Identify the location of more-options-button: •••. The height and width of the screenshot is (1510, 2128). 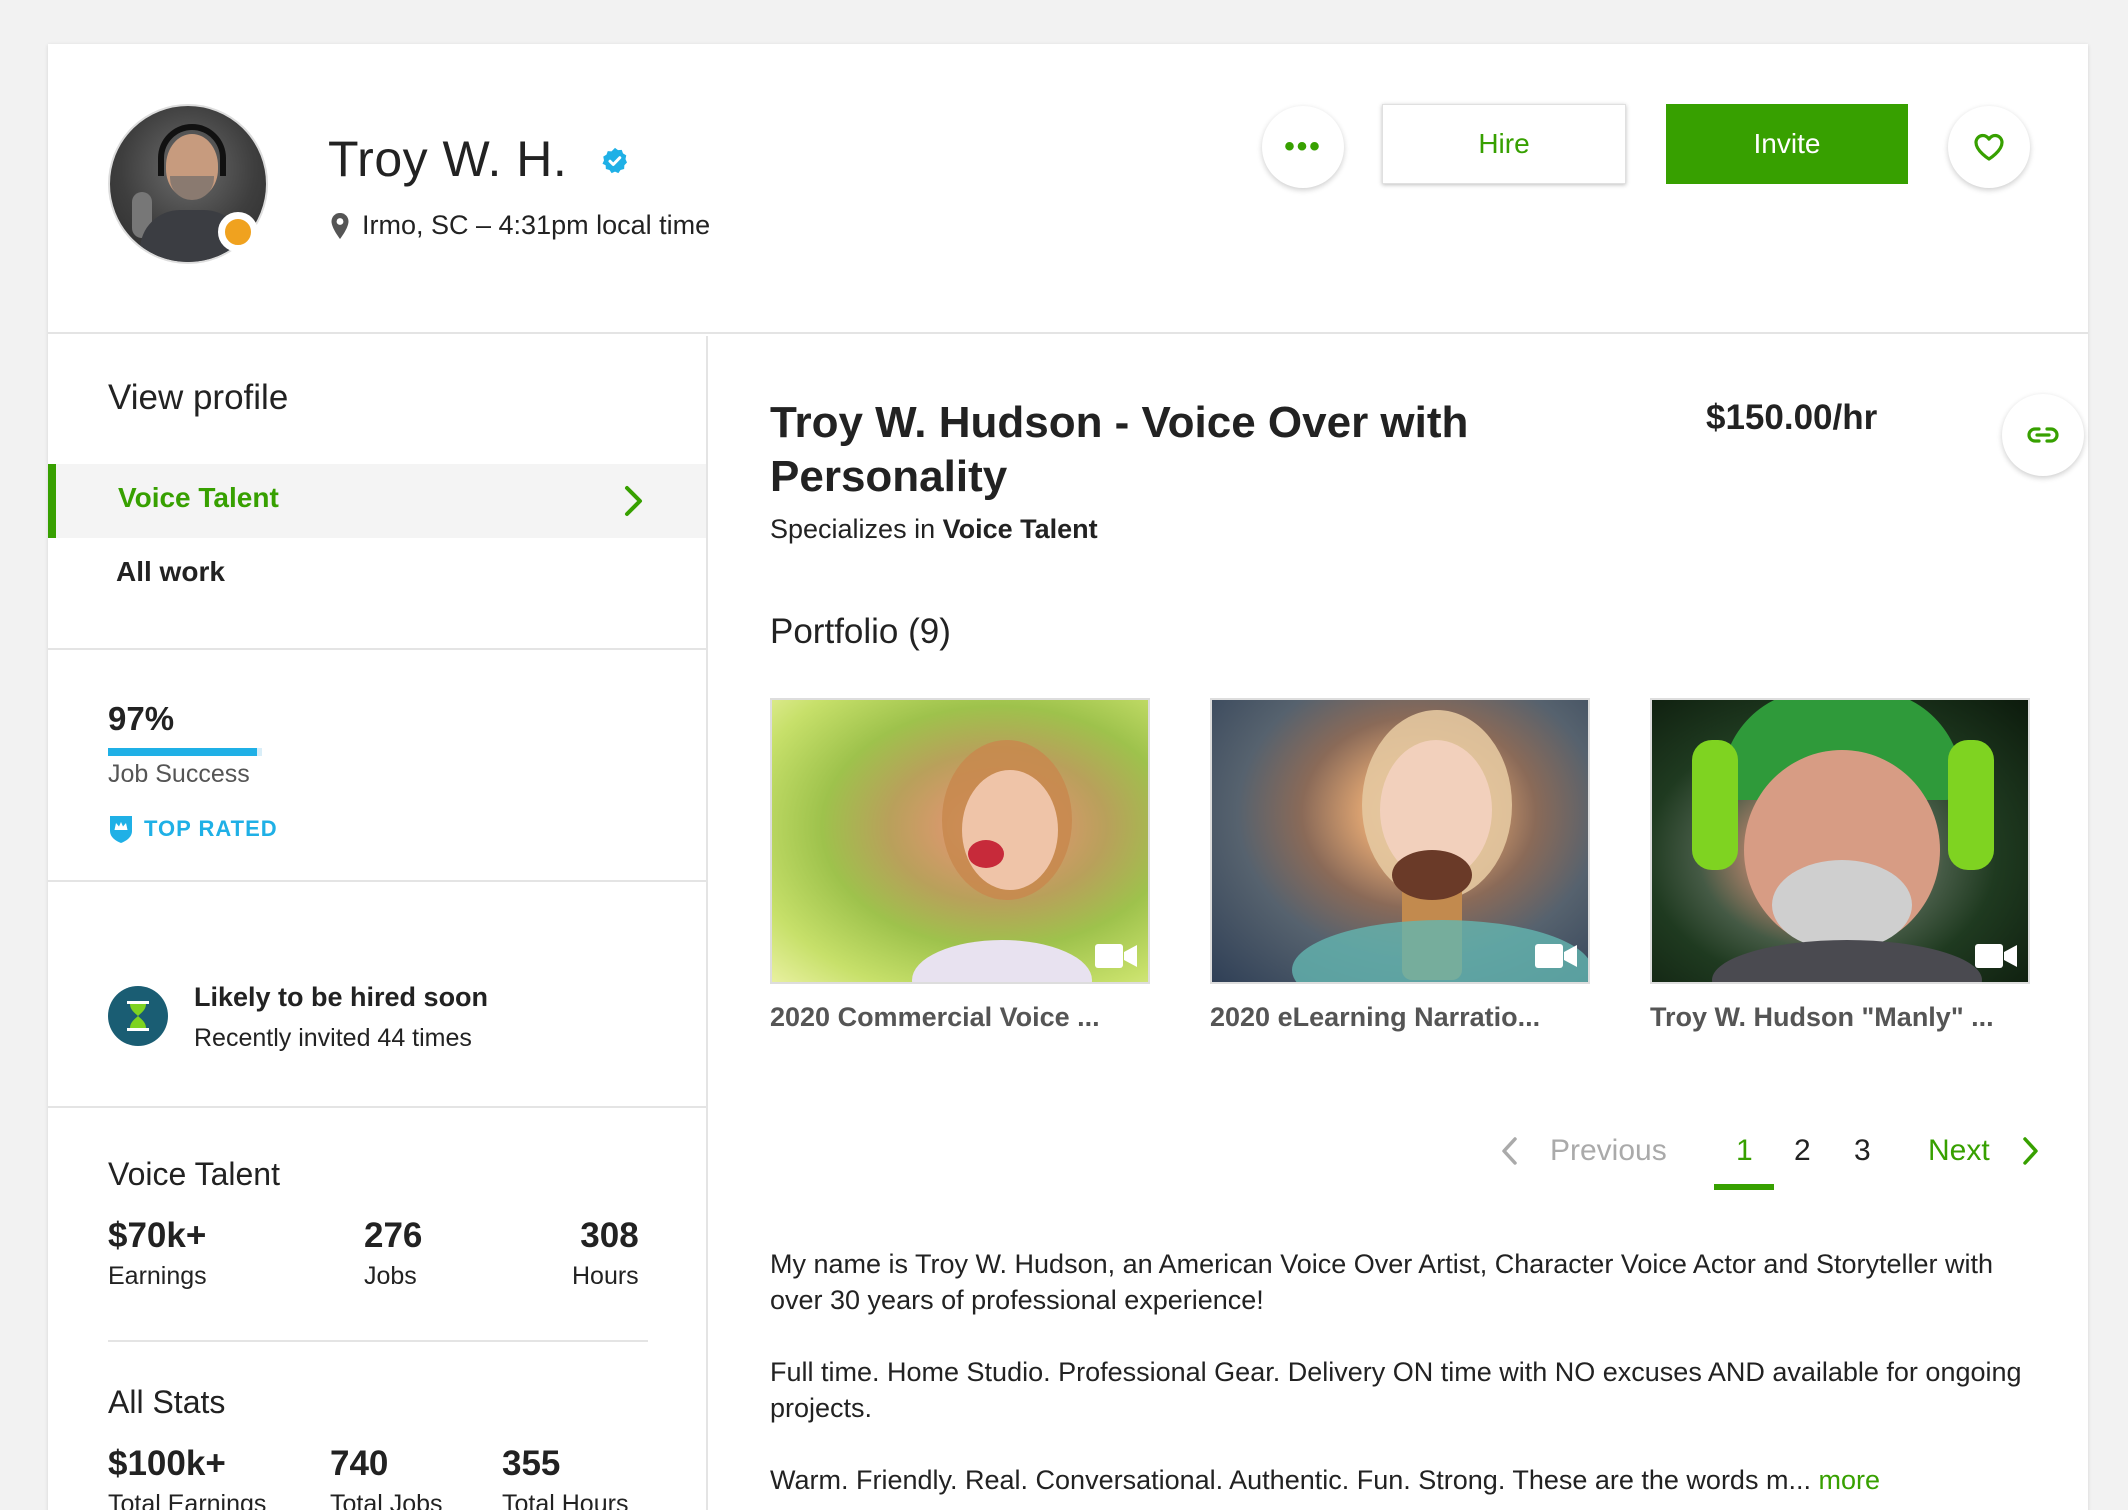
(1303, 147).